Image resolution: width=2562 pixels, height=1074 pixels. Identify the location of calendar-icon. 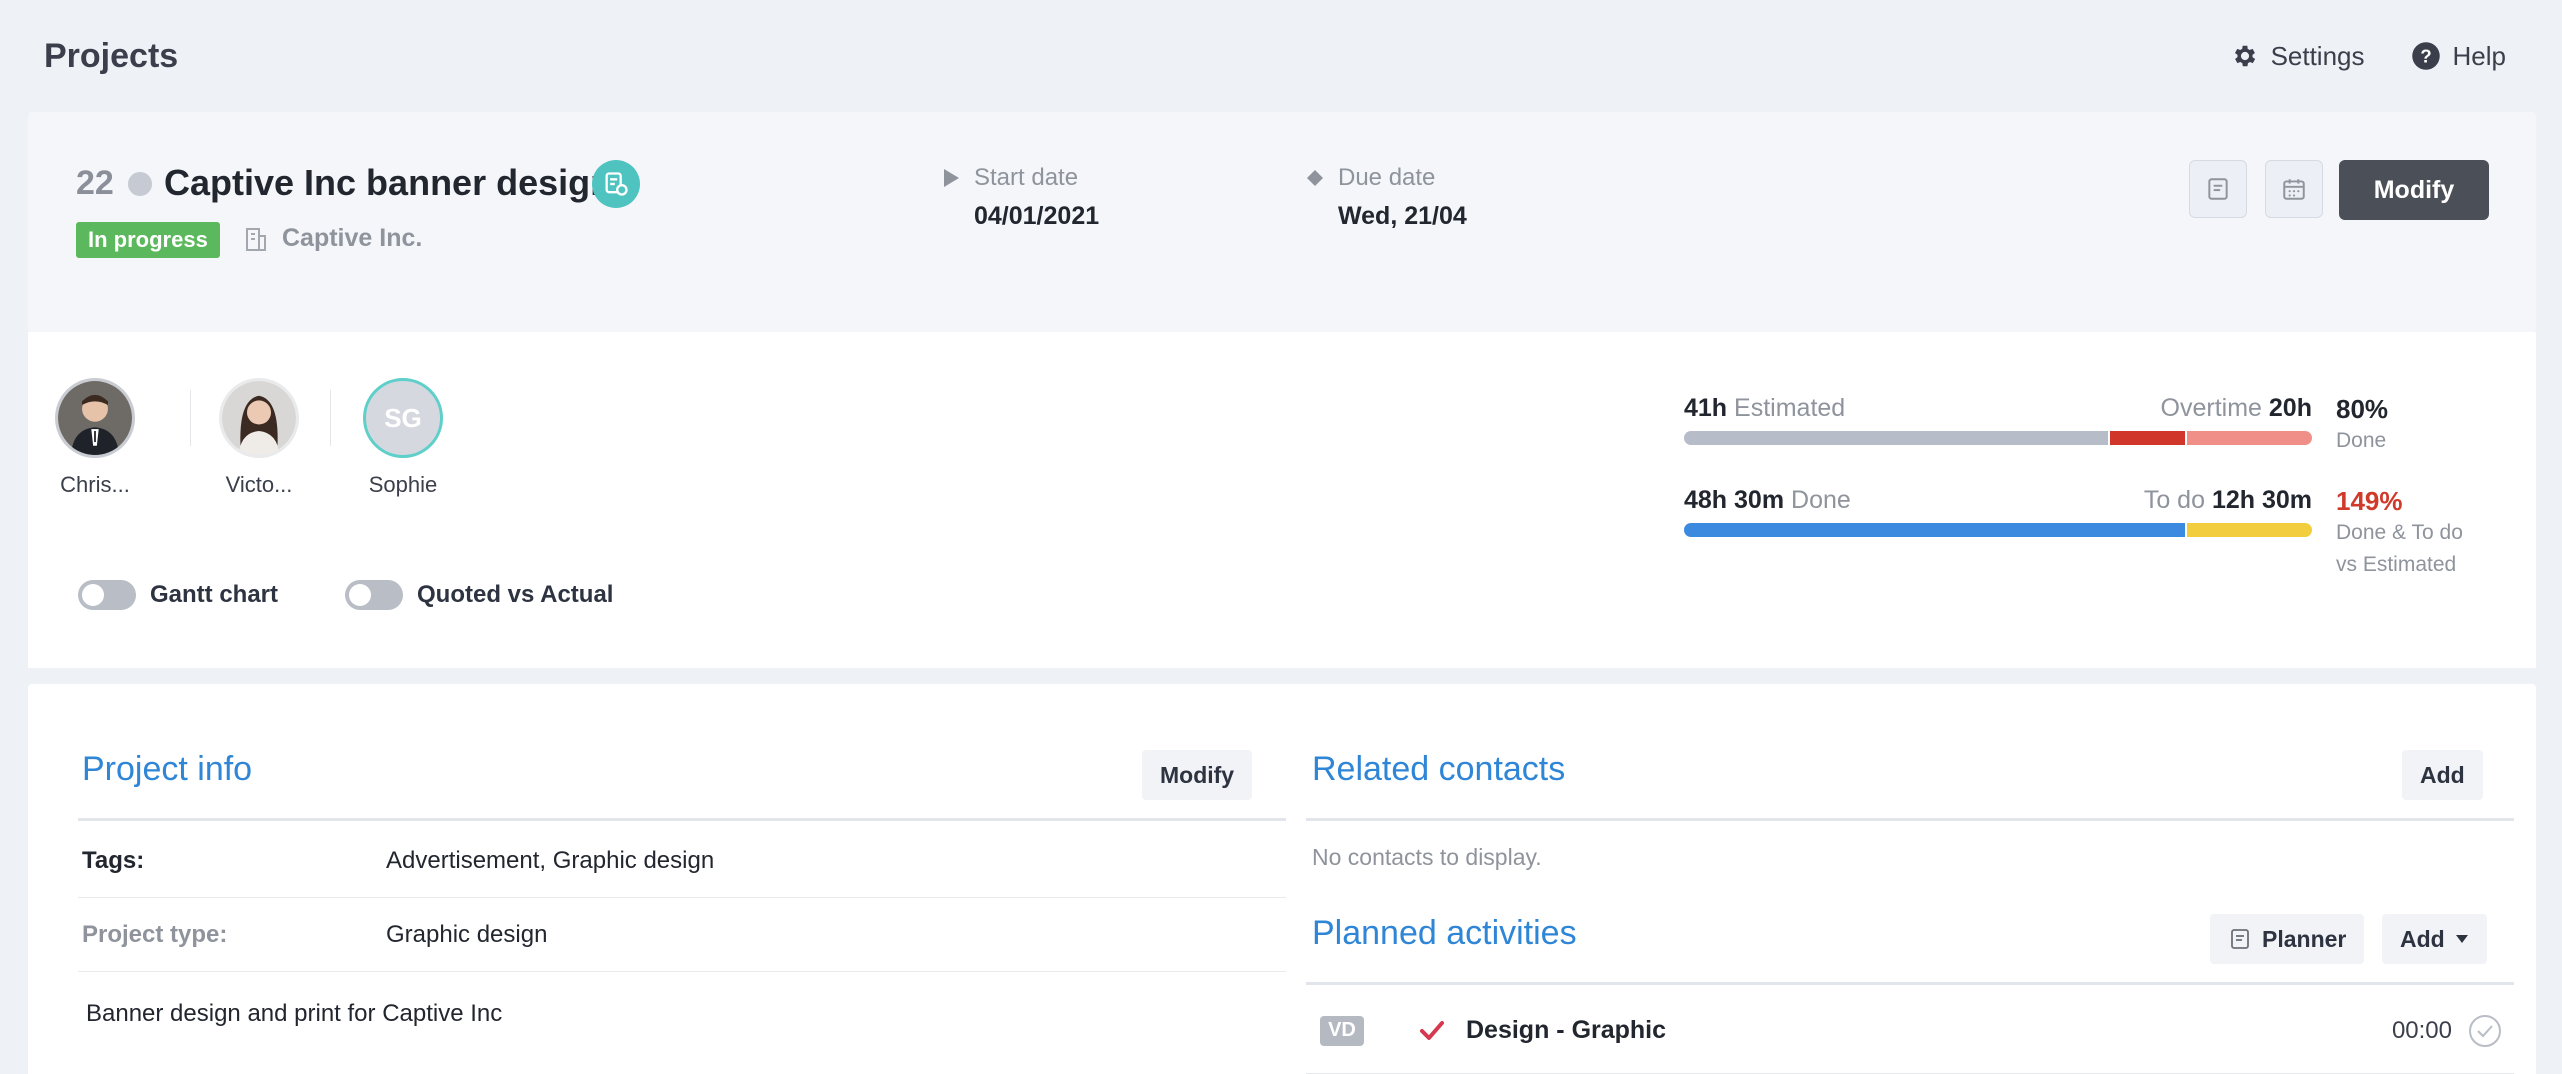
(2294, 189).